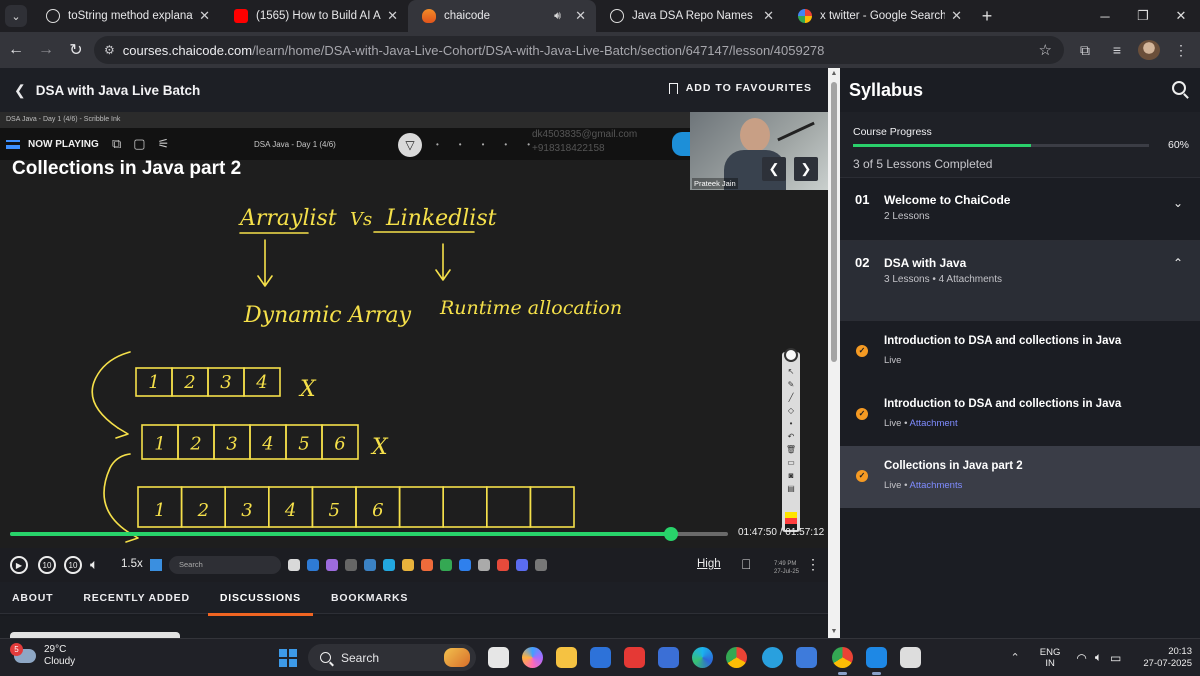 The height and width of the screenshot is (676, 1200). Describe the element at coordinates (1020, 209) in the screenshot. I see `section-welcome: 01 Welcome to ChaiCode 2 Lessons ⌄` at that location.